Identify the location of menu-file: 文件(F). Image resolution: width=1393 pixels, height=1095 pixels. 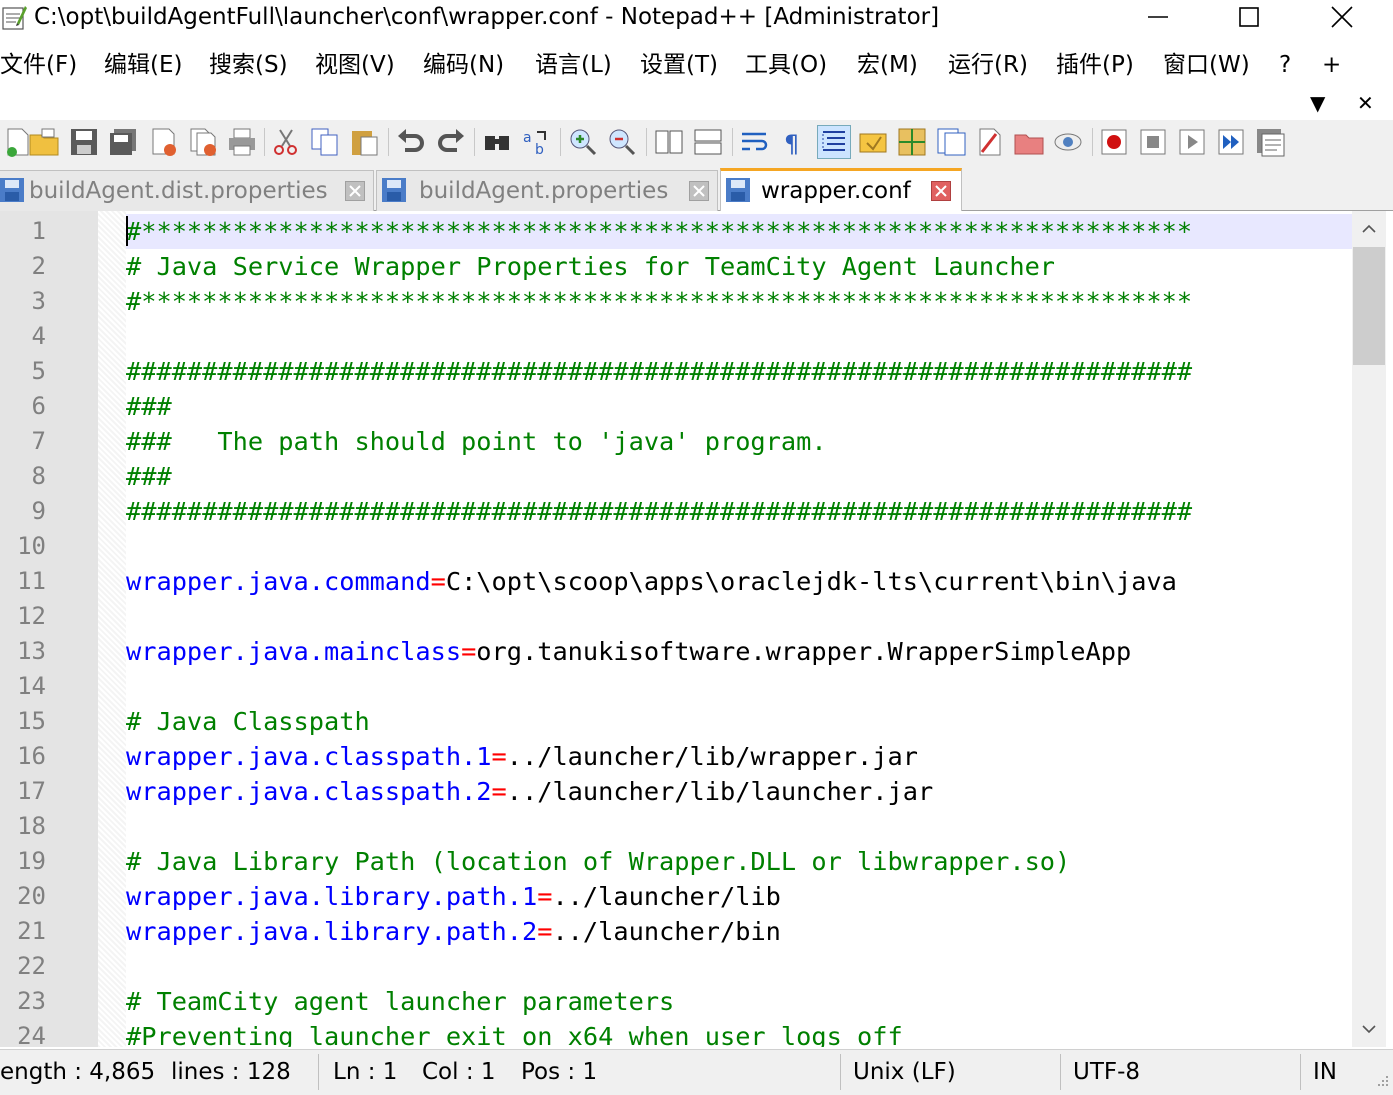
(38, 65).